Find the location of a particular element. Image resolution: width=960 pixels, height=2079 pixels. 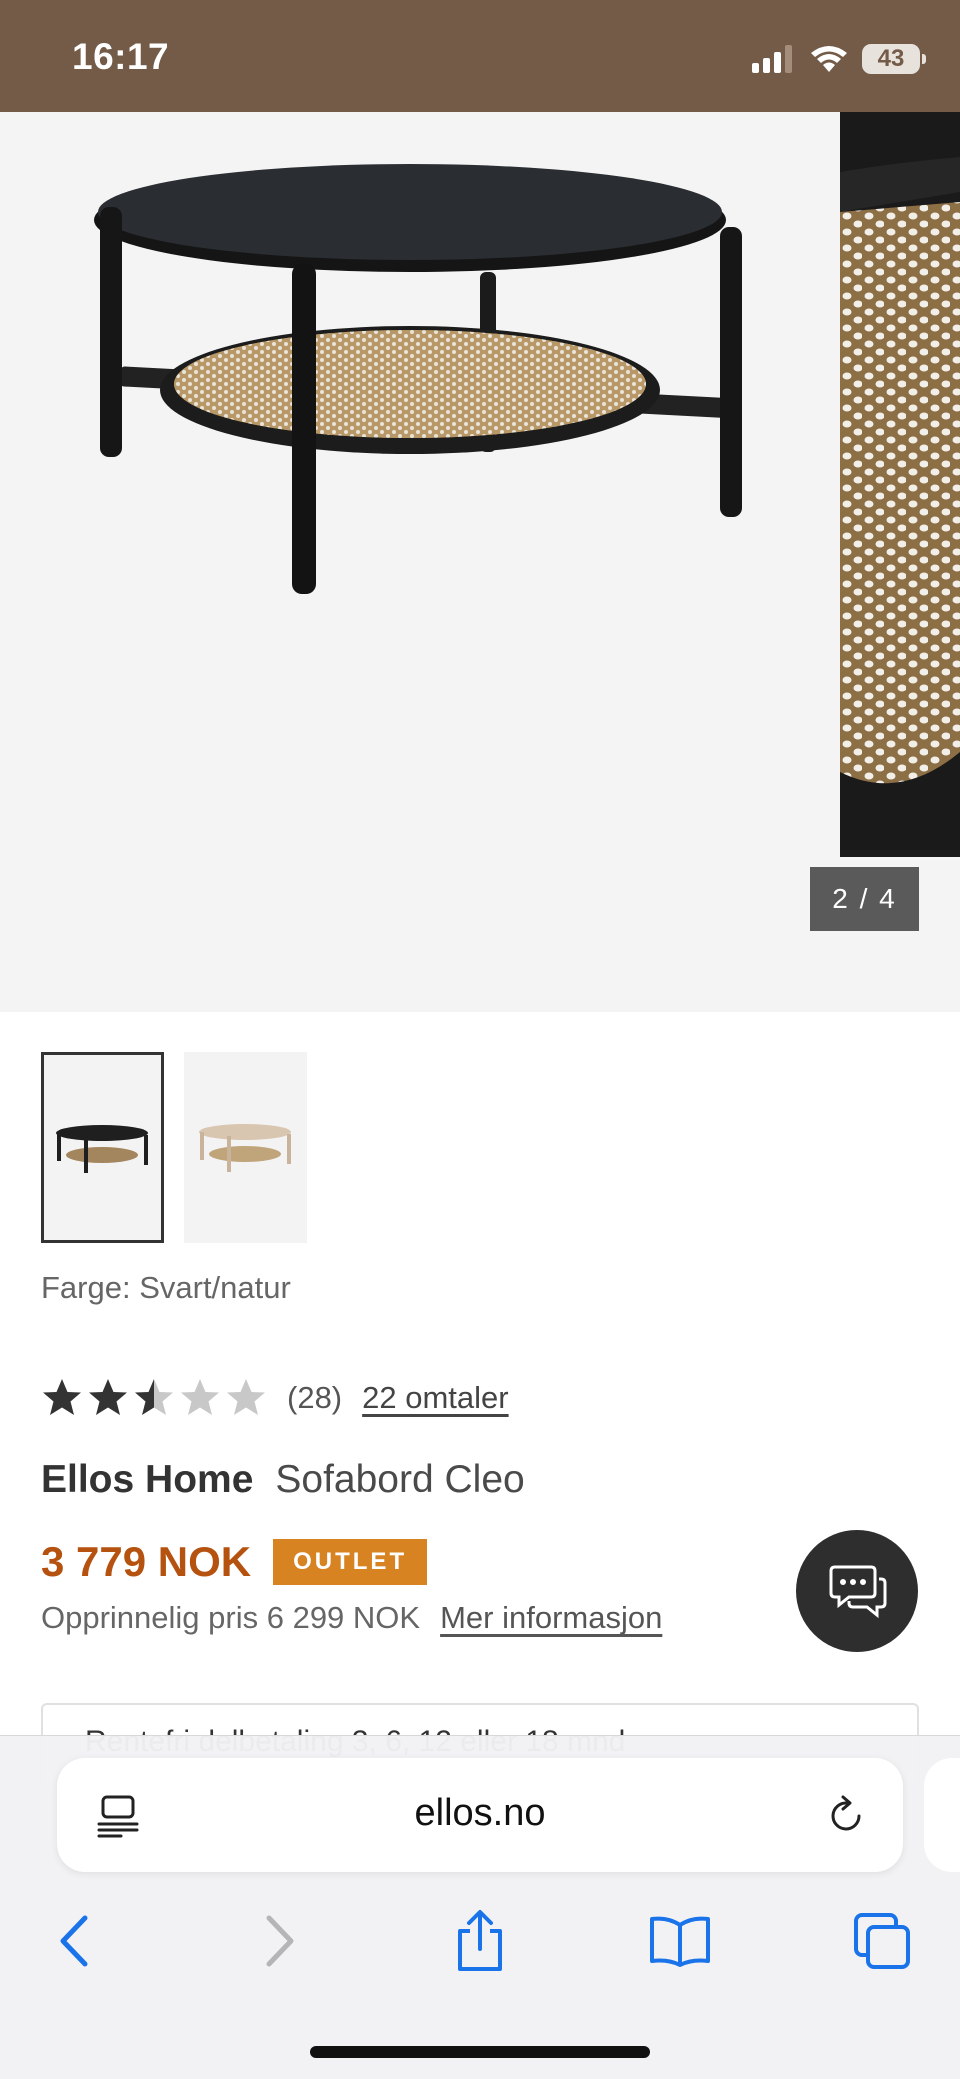

chat-icon is located at coordinates (858, 1592).